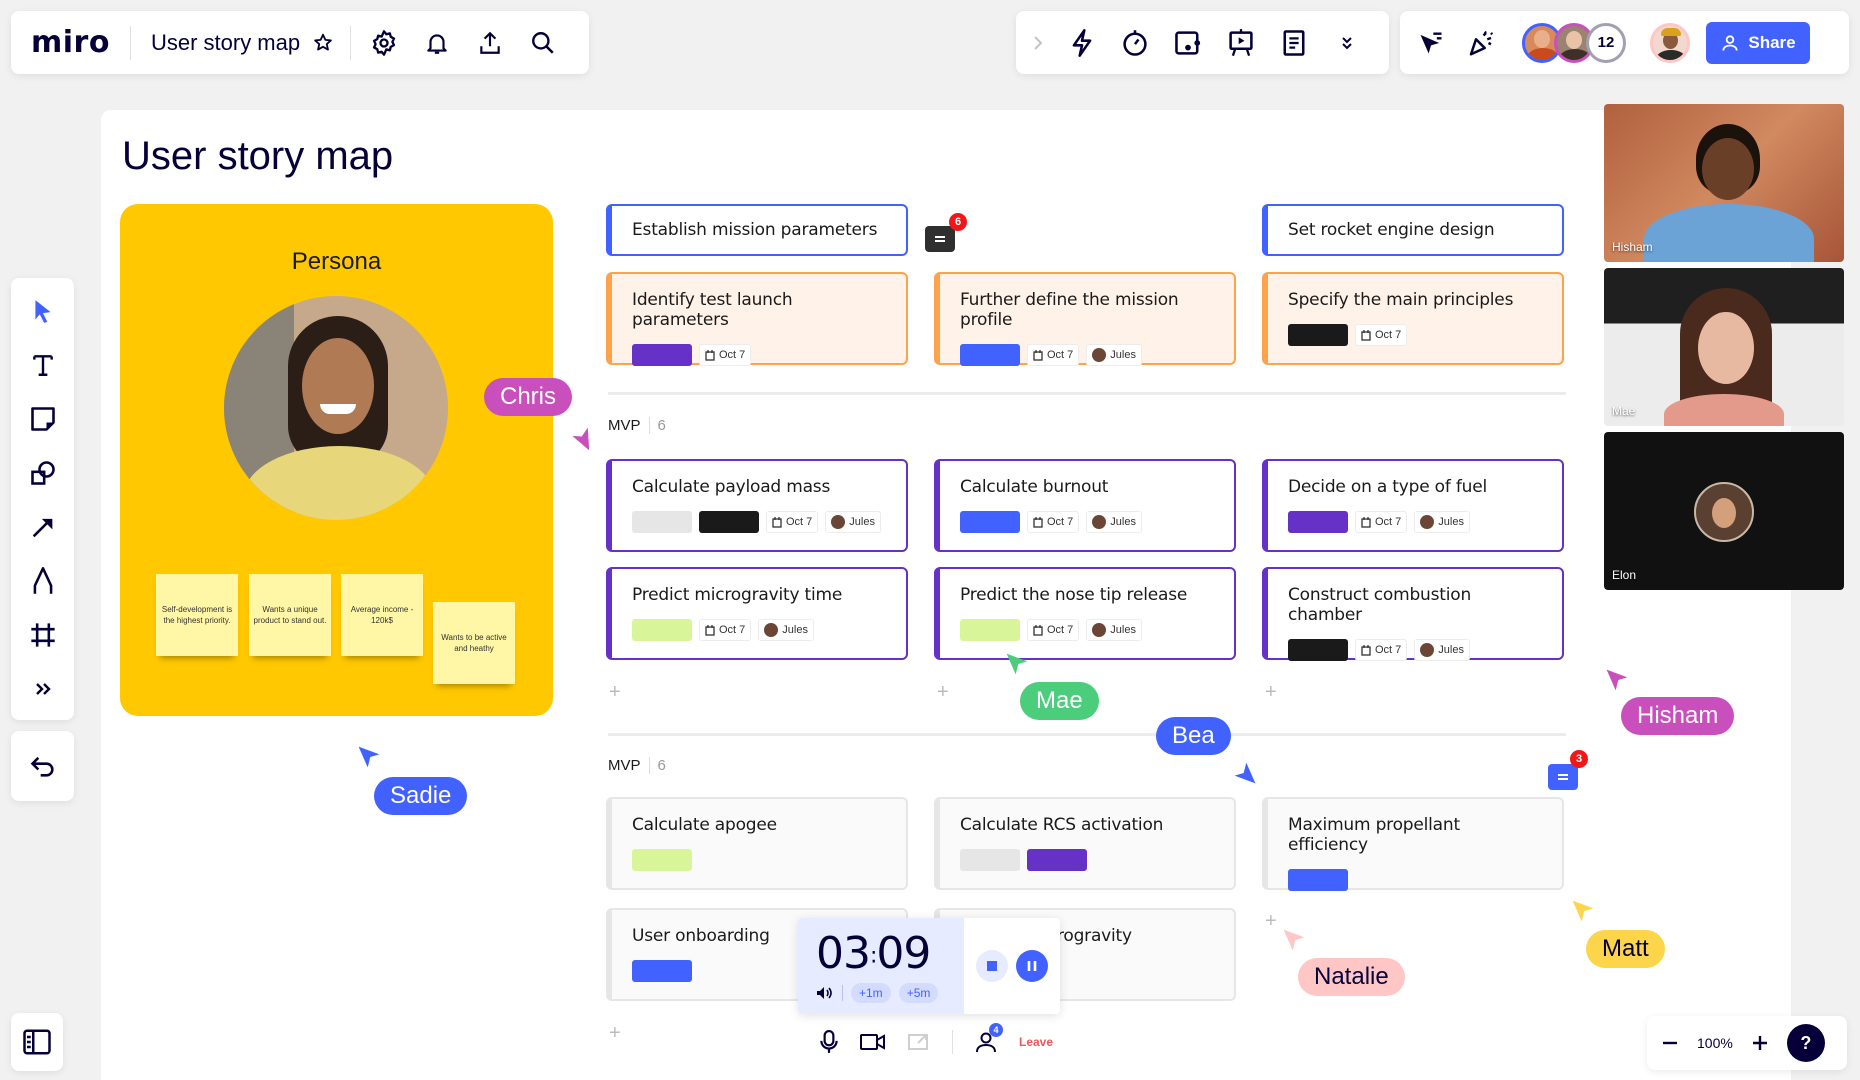  I want to click on bell-icon, so click(437, 43).